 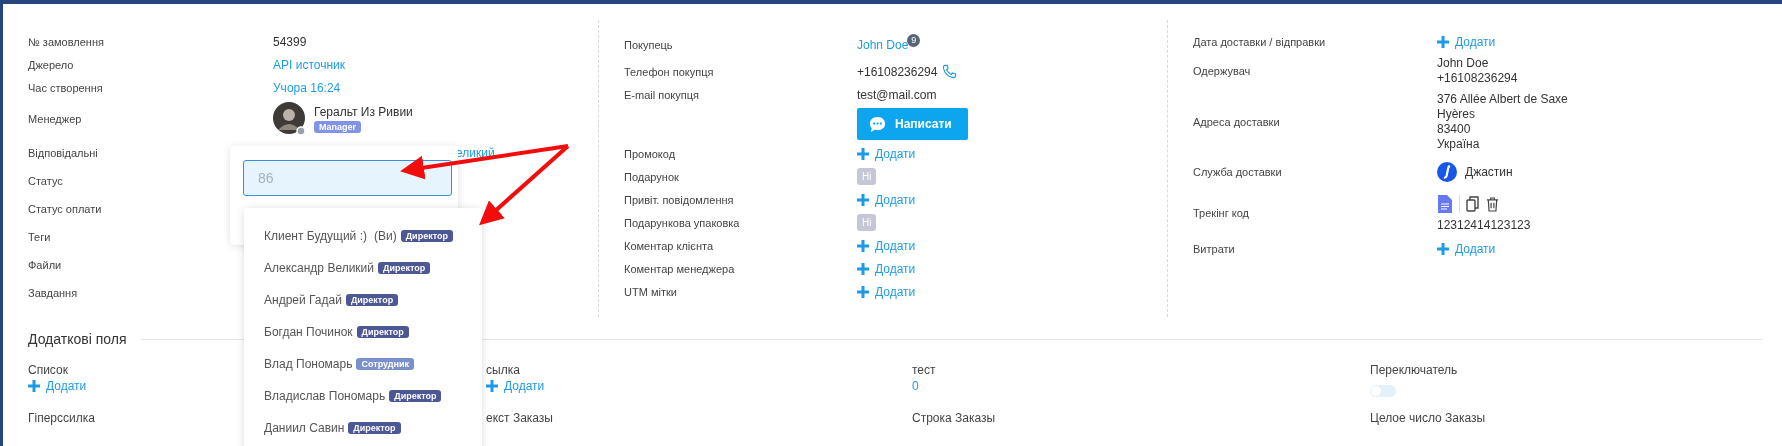 I want to click on field-label: Час створення, so click(x=65, y=87).